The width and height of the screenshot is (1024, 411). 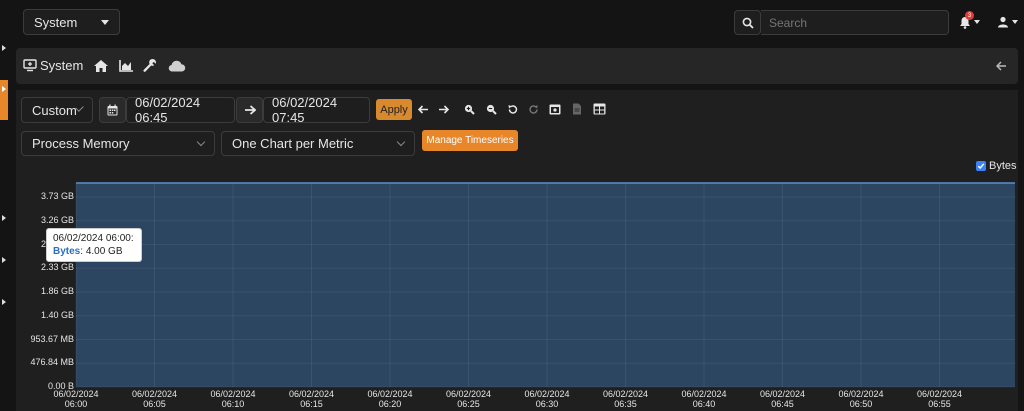 I want to click on search-icon, so click(x=748, y=23).